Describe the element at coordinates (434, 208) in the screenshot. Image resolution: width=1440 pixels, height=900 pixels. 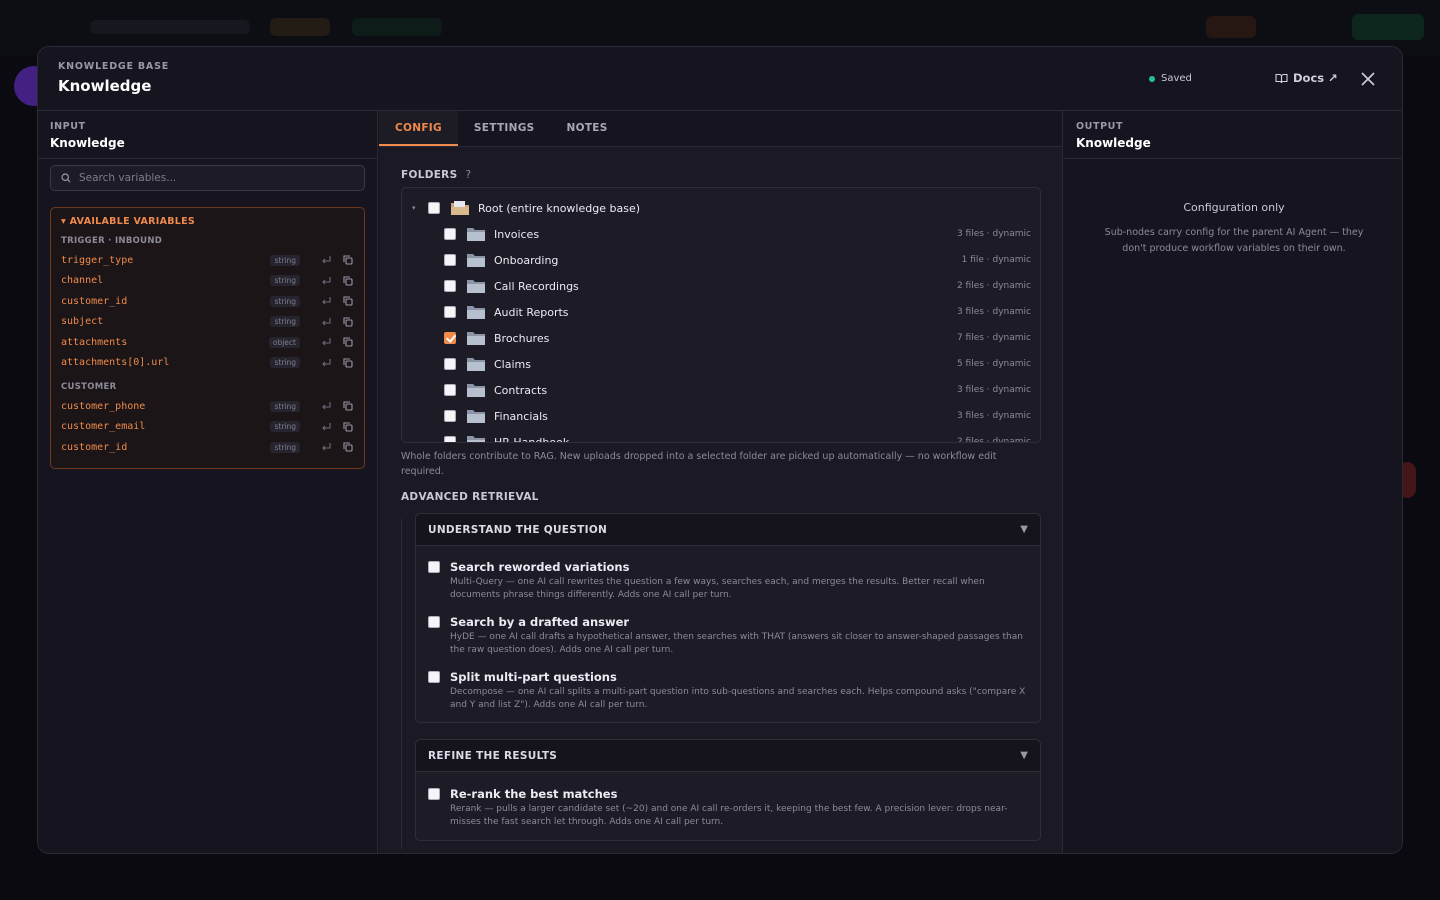
I see `root-checkbox` at that location.